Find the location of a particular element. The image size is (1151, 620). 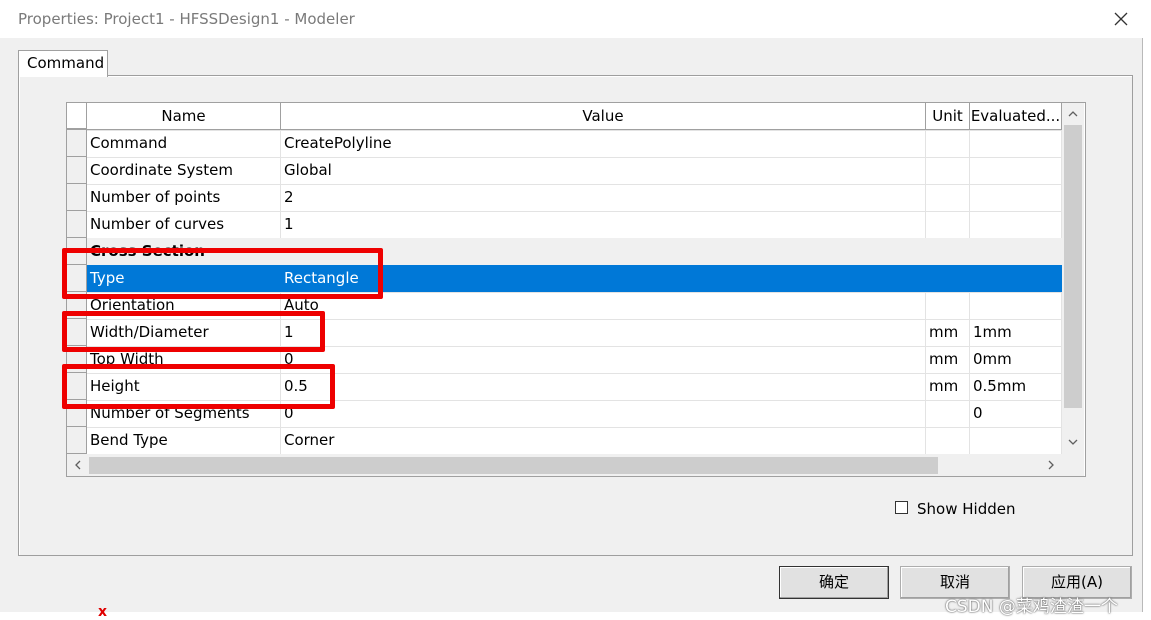

table-row: Number of curves 1 is located at coordinates (564, 225).